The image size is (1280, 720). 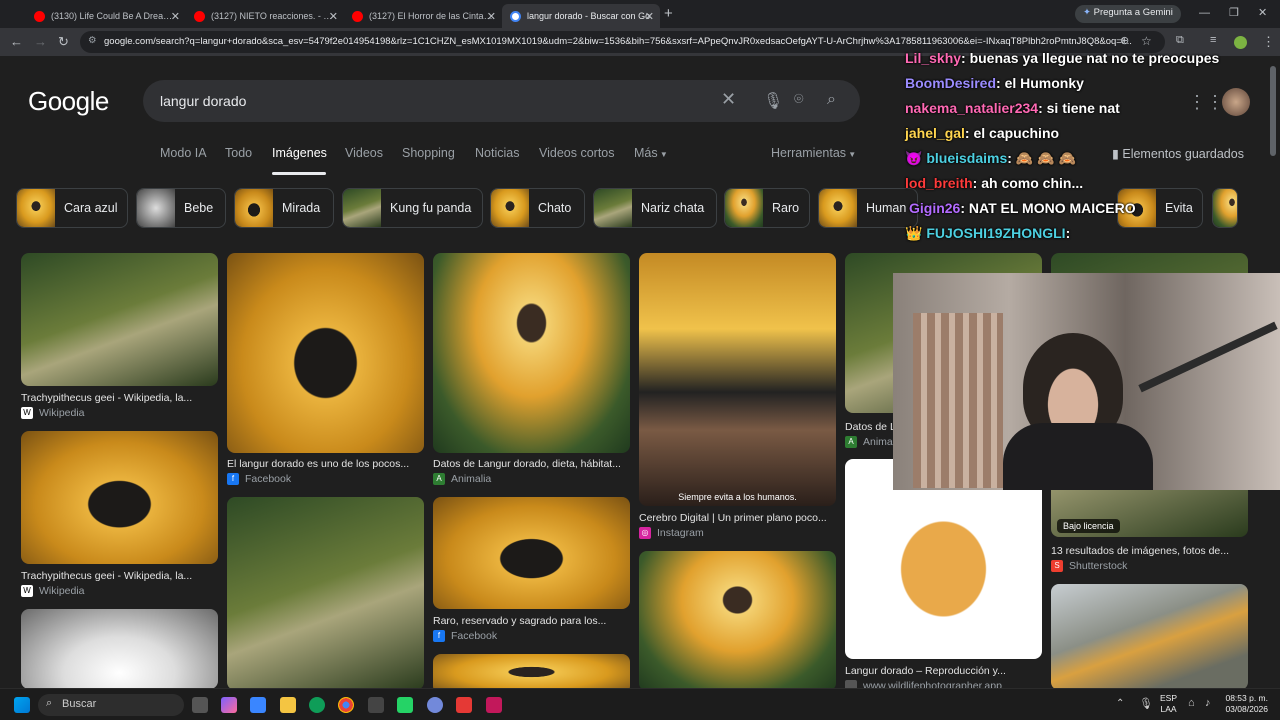 I want to click on obs-icon, so click(x=435, y=705).